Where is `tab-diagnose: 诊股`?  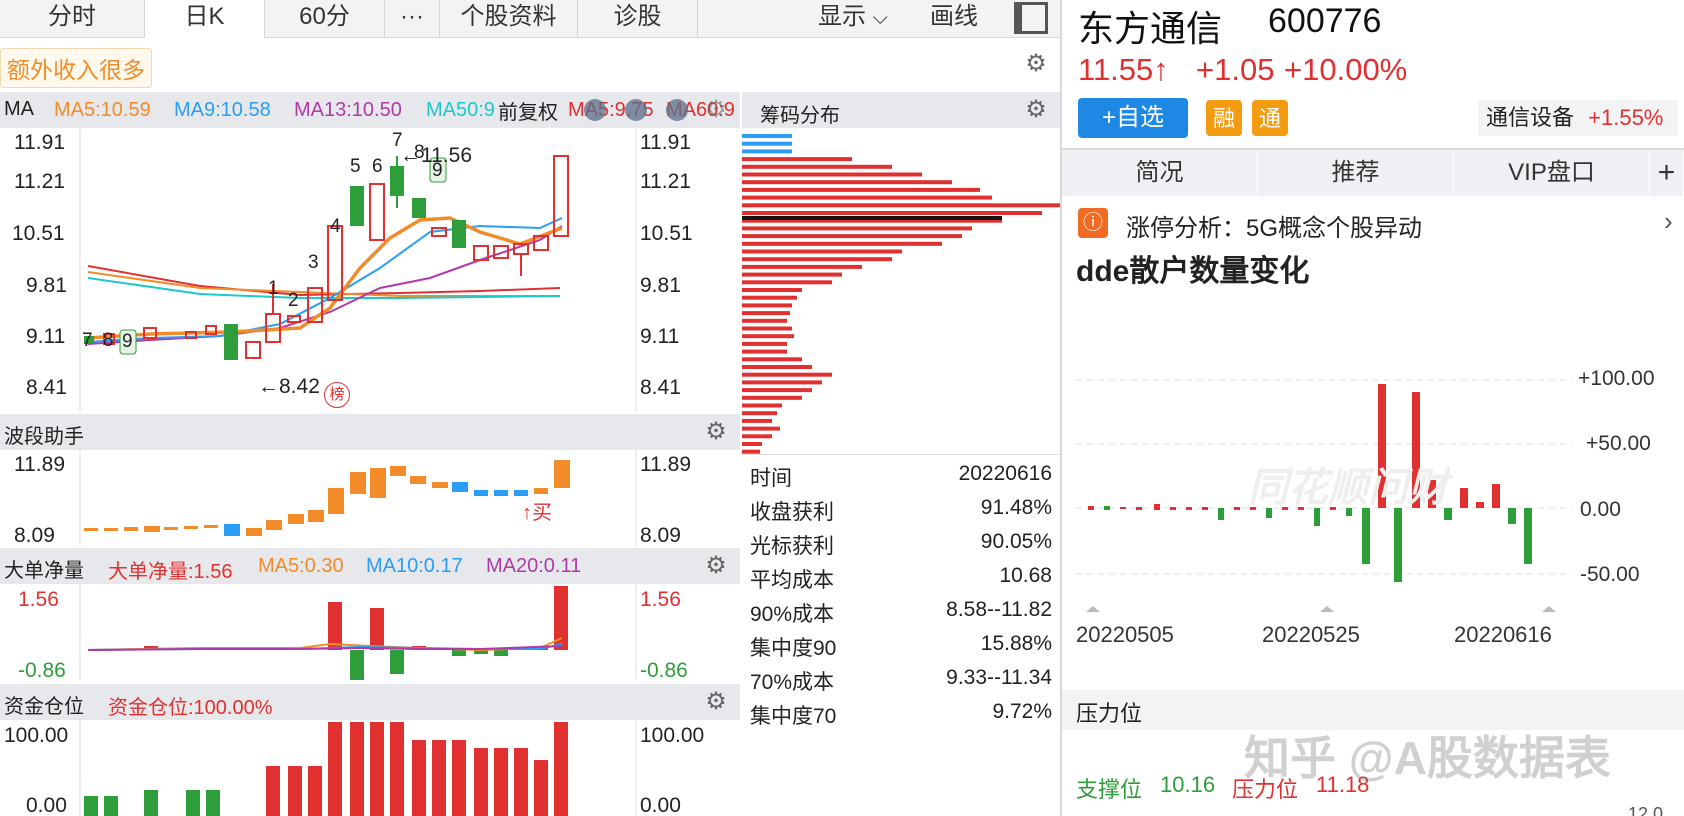 tab-diagnose: 诊股 is located at coordinates (638, 19).